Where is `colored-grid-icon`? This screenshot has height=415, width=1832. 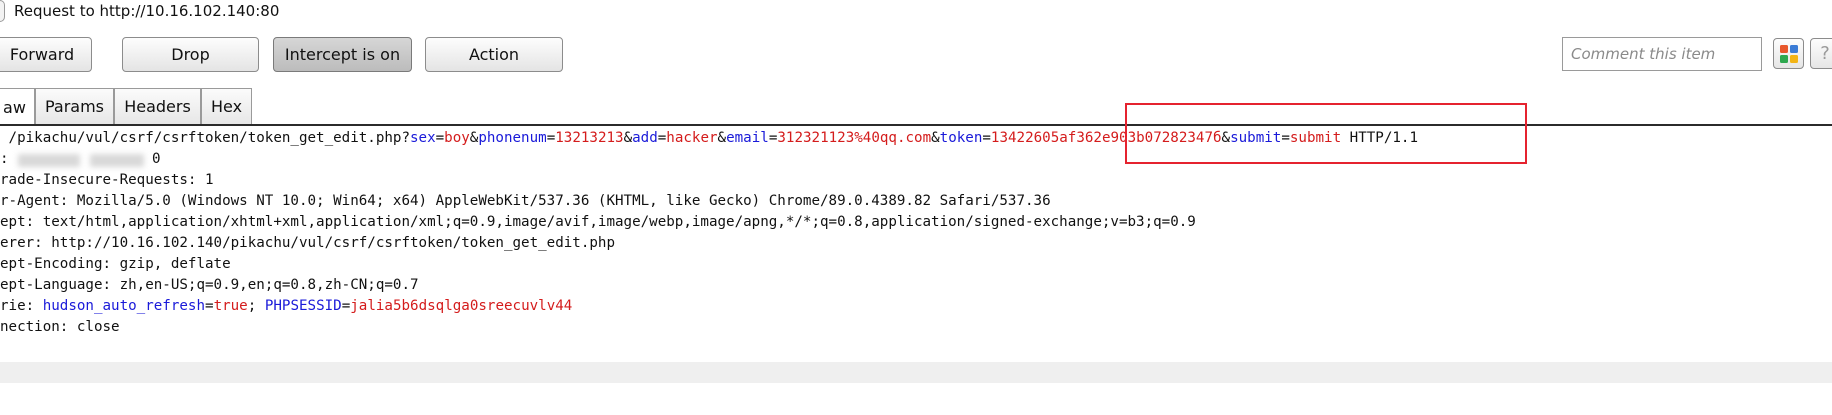 colored-grid-icon is located at coordinates (1788, 53).